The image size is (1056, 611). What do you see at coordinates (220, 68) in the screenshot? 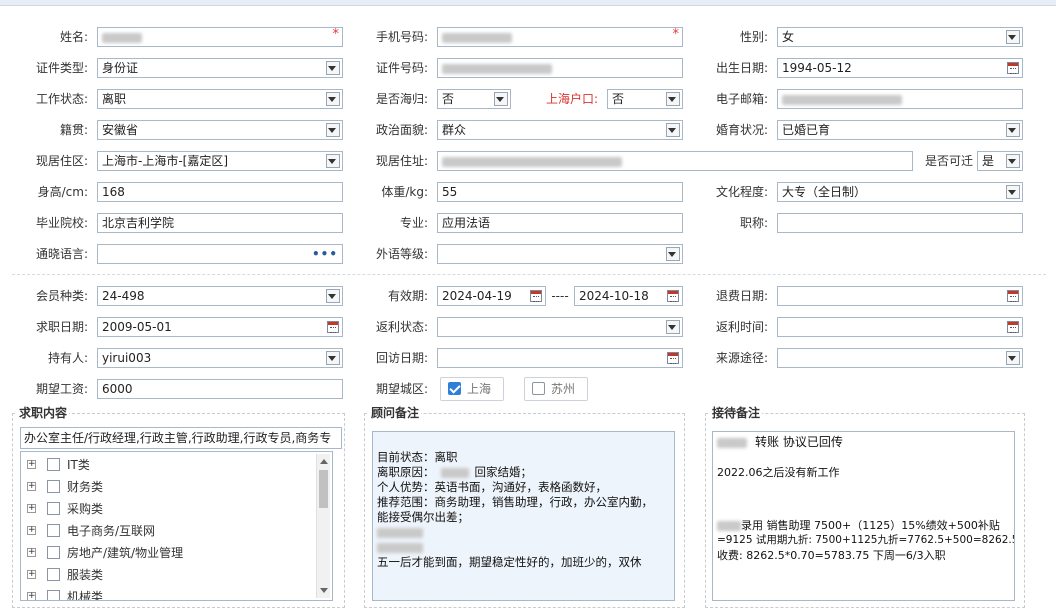
I see `idtype-select: 身份证` at bounding box center [220, 68].